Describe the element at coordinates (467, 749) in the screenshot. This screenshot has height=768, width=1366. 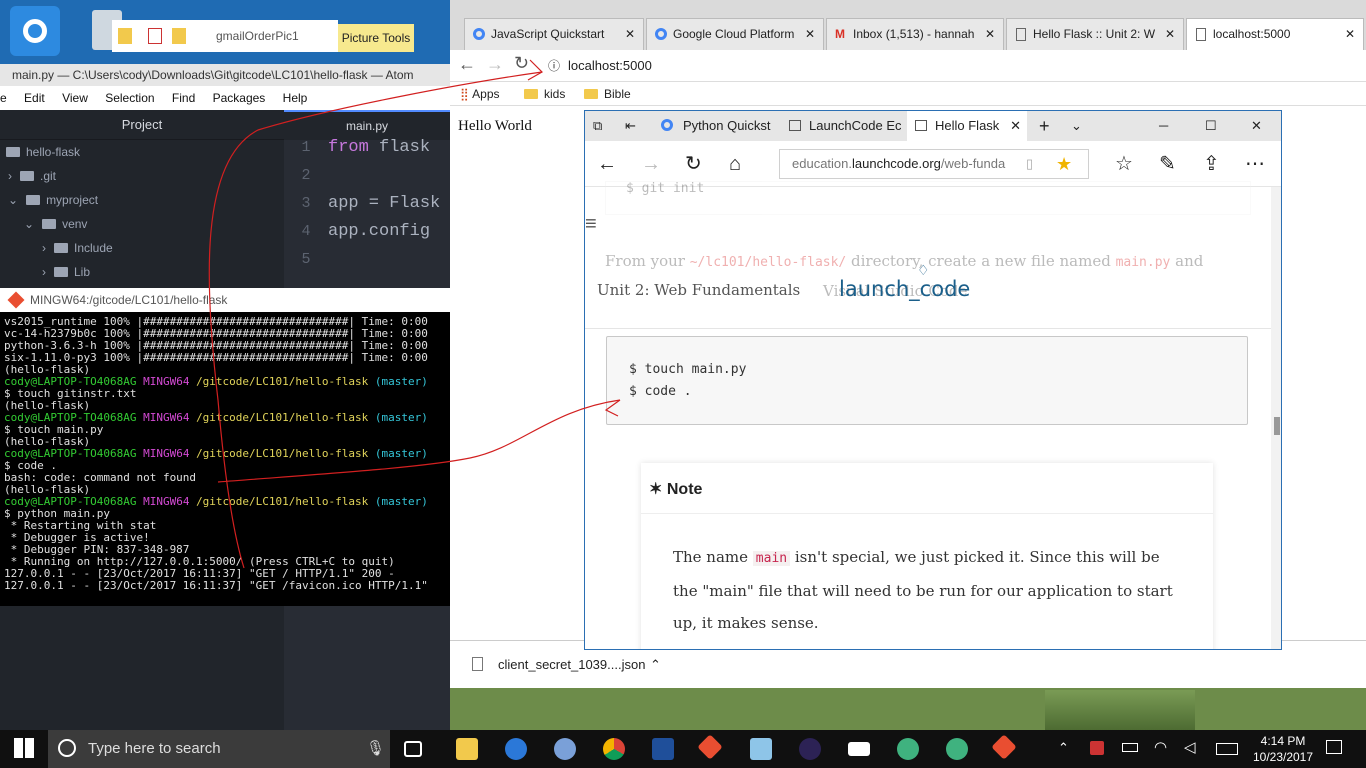
I see `file-explorer-icon` at that location.